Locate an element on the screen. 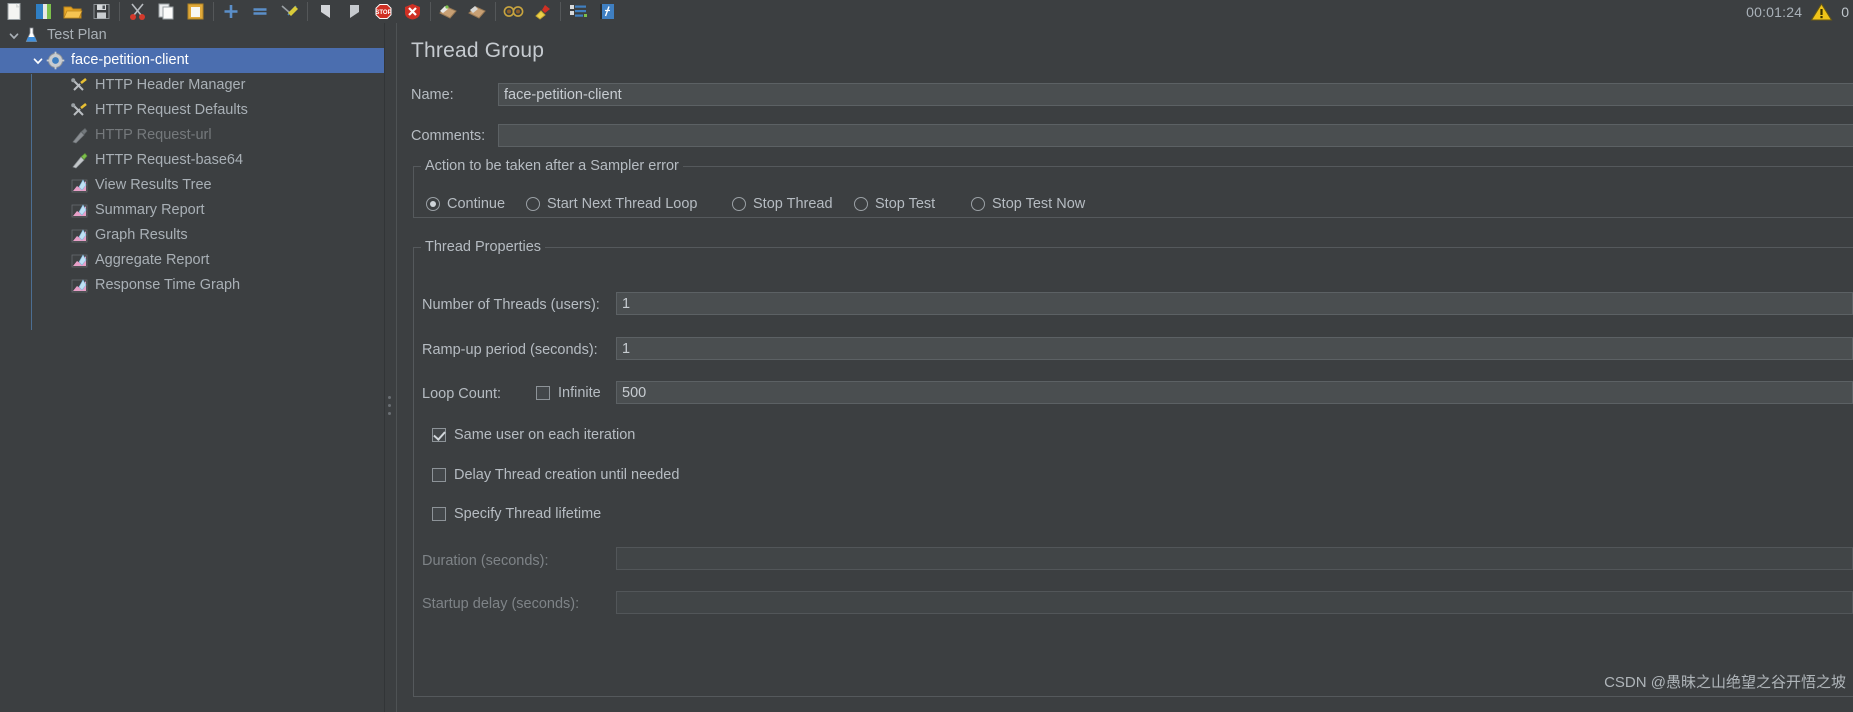 The image size is (1853, 712). loop-count-input: 500 is located at coordinates (1234, 392).